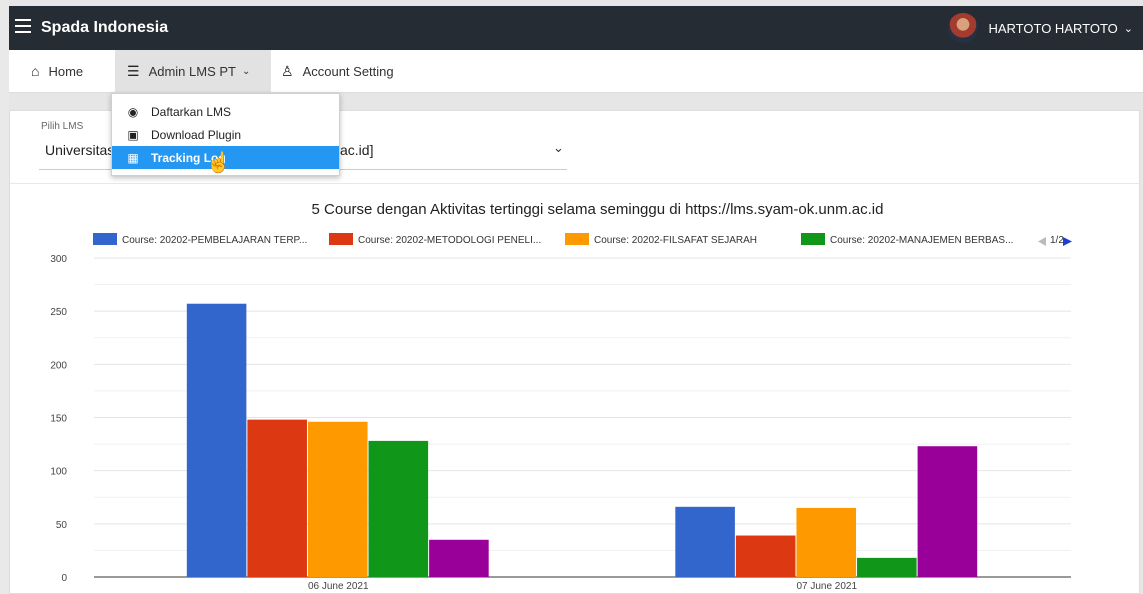  I want to click on nav-account-setting: ♙ Account Setting, so click(332, 71).